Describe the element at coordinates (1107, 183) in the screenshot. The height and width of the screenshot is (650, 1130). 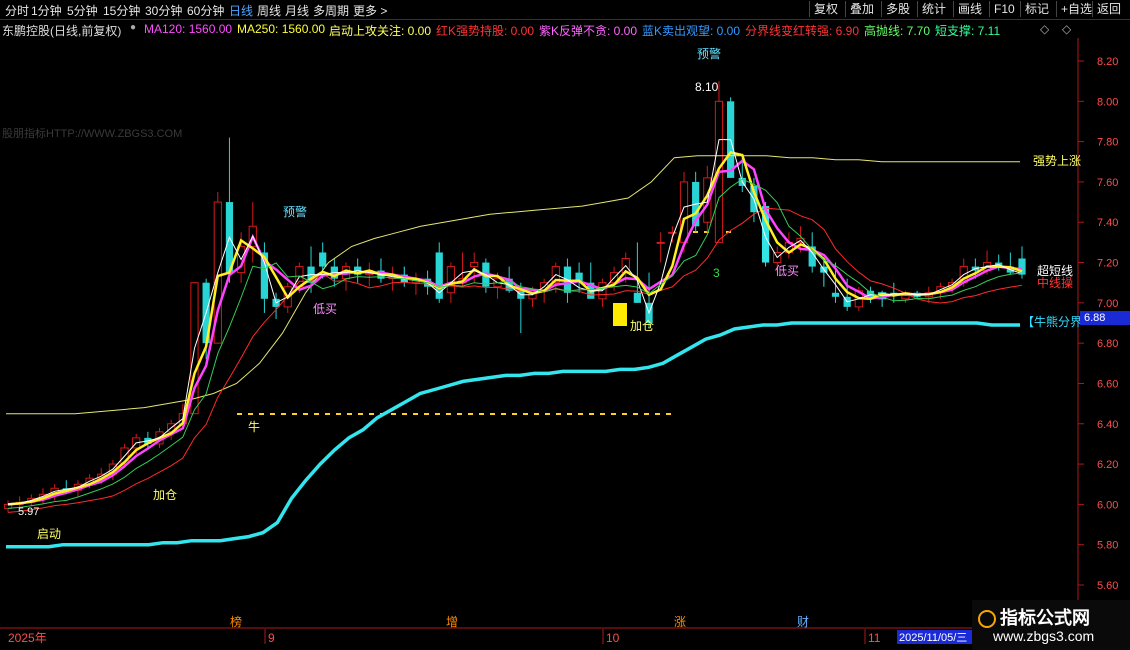
I see `y-tick-label-3: 7.60` at that location.